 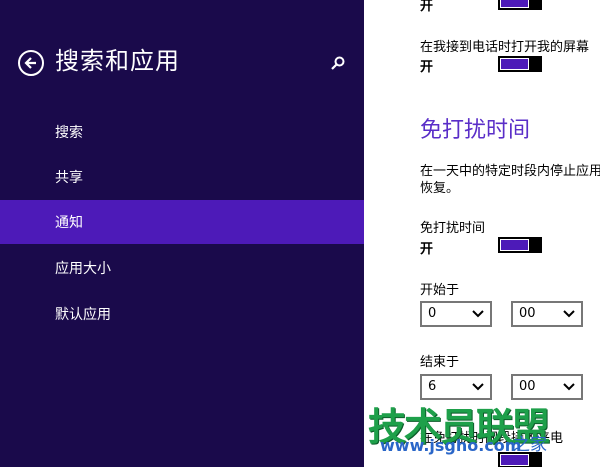 What do you see at coordinates (69, 178) in the screenshot?
I see `sidebar-item-label: 共享` at bounding box center [69, 178].